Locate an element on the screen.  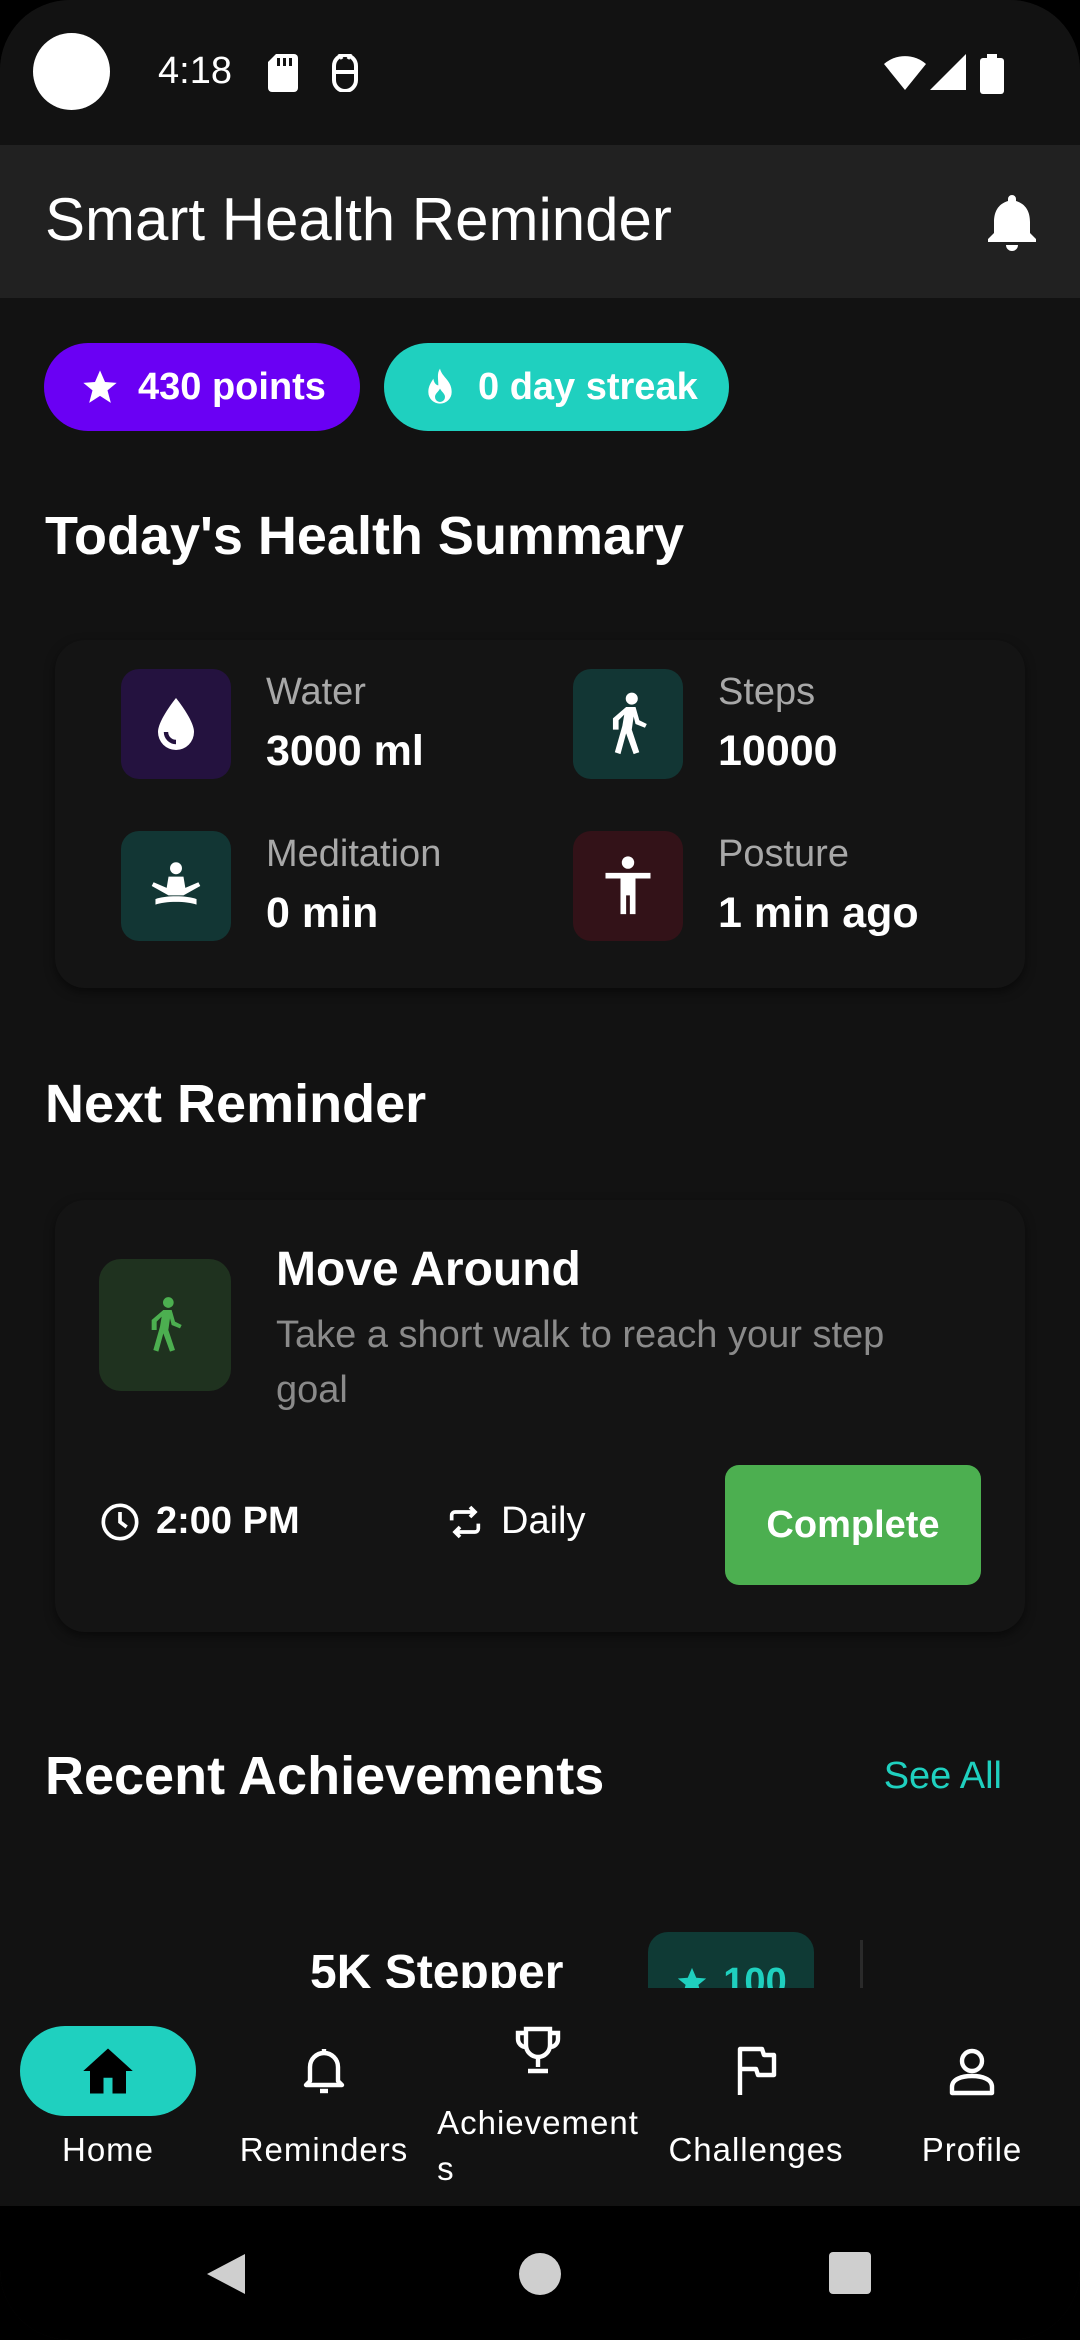
reminder-repeat-label: Daily is located at coordinates (543, 1521).